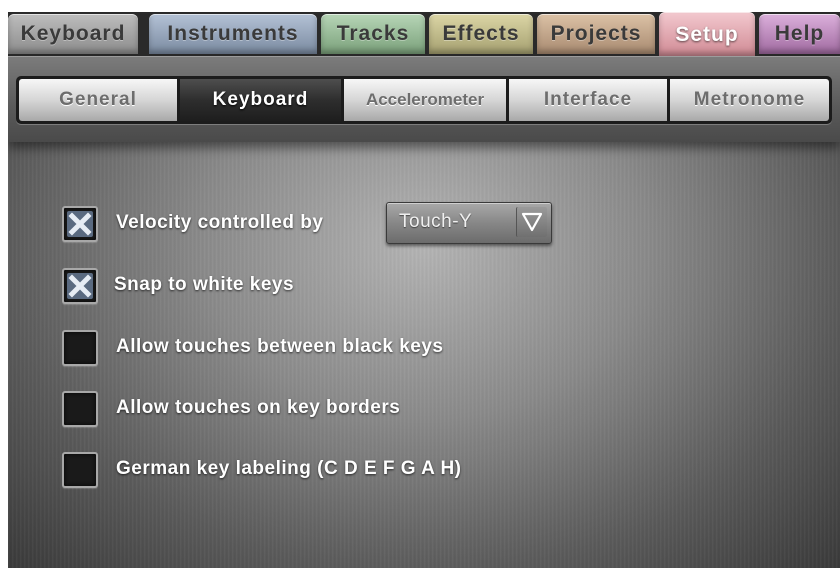  What do you see at coordinates (260, 100) in the screenshot?
I see `subtab-keyboard: Keyboard` at bounding box center [260, 100].